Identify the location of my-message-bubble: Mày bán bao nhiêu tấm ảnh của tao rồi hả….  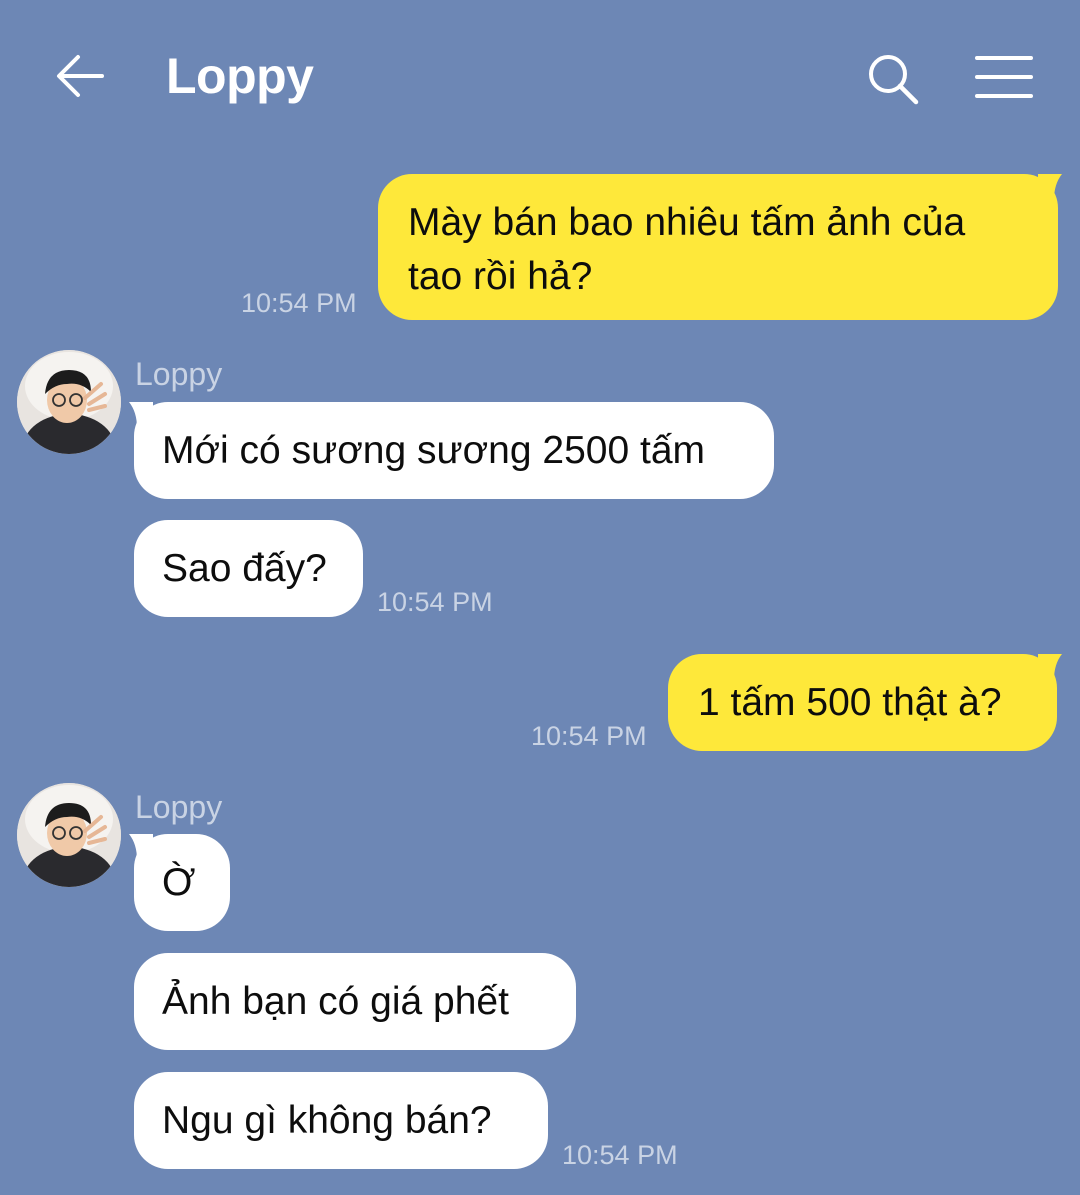
(718, 247).